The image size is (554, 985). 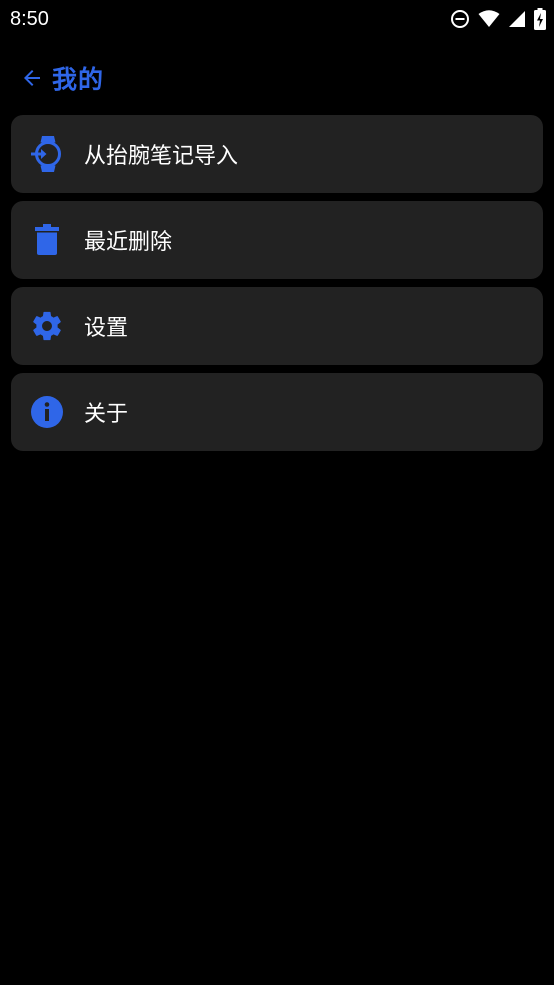 What do you see at coordinates (106, 414) in the screenshot?
I see `menu-item-label: 关于` at bounding box center [106, 414].